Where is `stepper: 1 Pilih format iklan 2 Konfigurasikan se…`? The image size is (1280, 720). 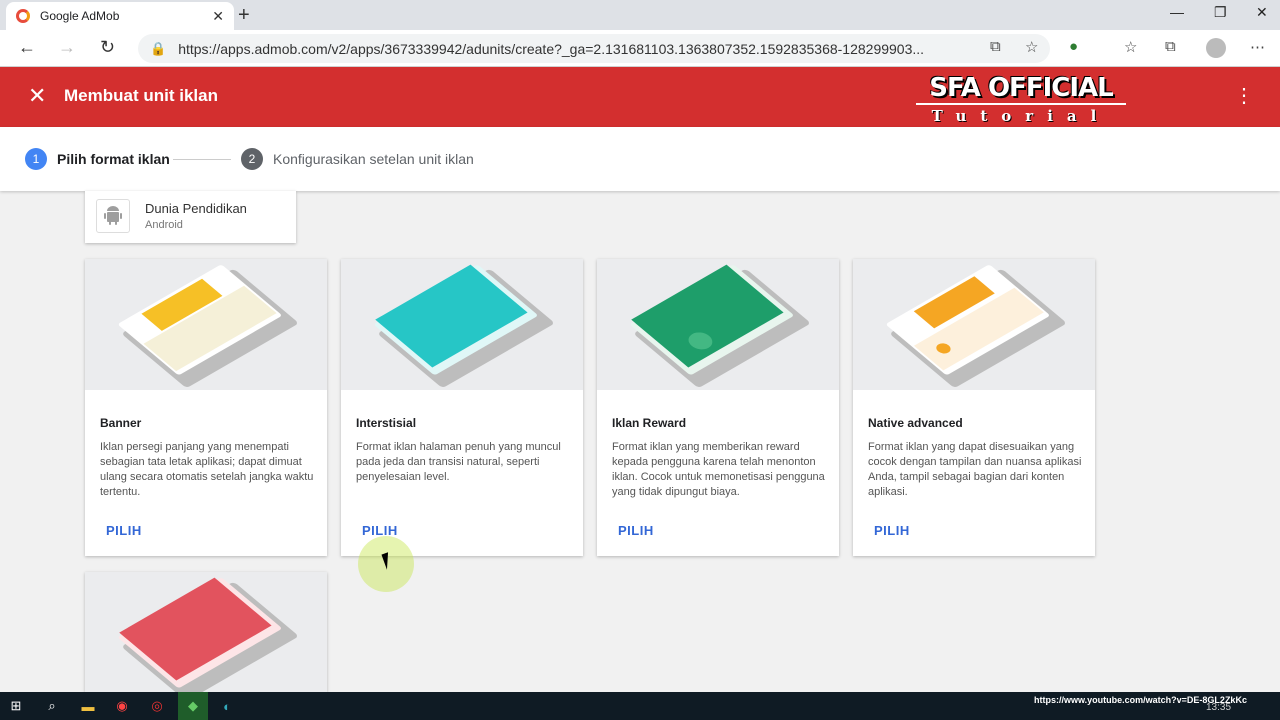
stepper: 1 Pilih format iklan 2 Konfigurasikan se… is located at coordinates (640, 159).